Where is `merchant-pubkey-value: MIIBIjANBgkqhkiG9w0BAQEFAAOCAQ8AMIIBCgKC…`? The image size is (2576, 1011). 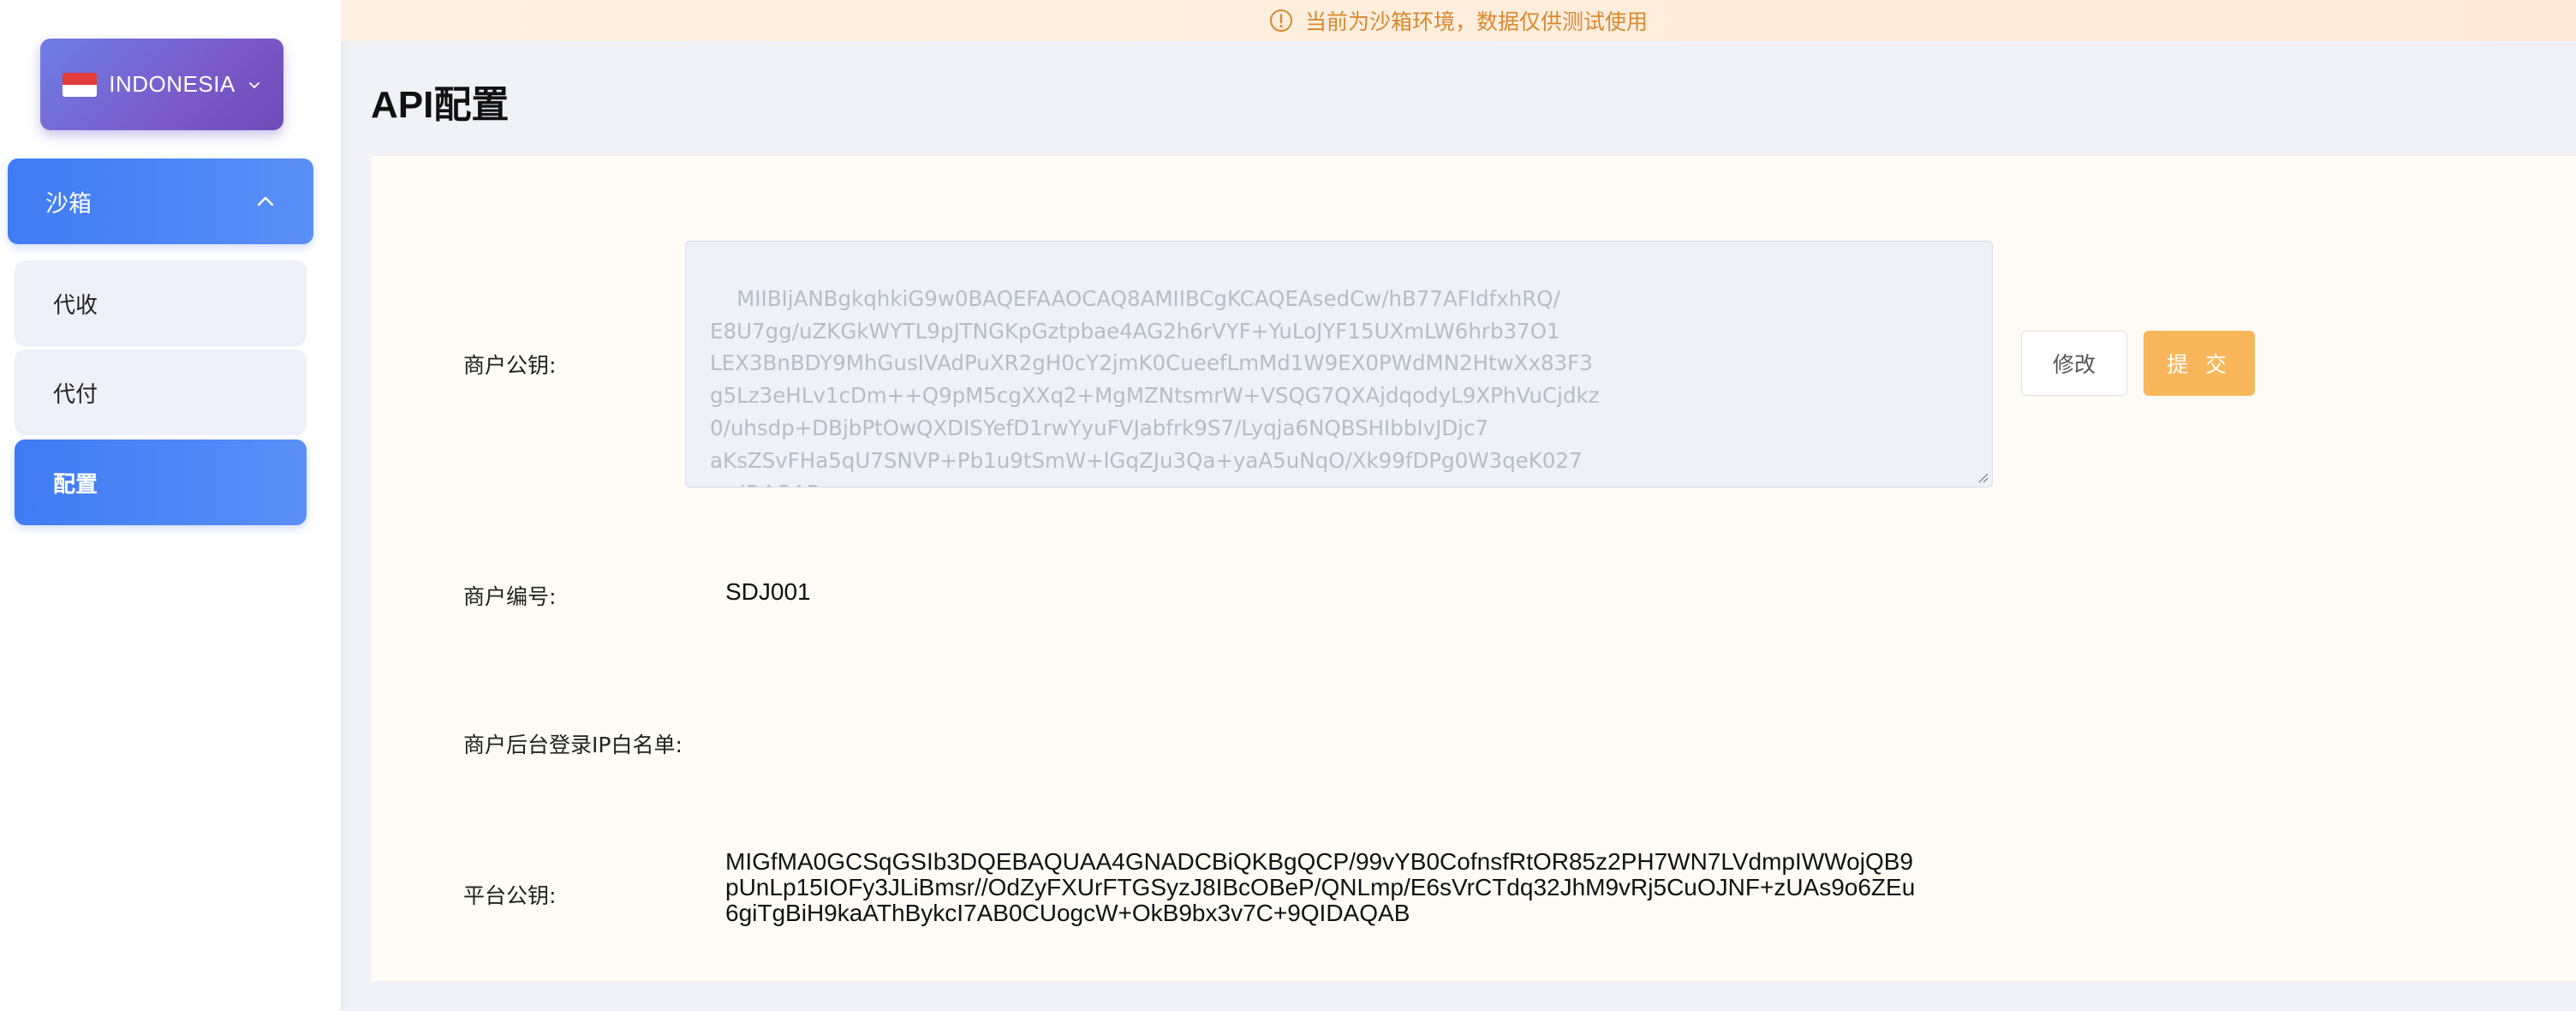 merchant-pubkey-value: MIIBIjANBgkqhkiG9w0BAQEFAAOCAQ8AMIIBCgKC… is located at coordinates (1155, 386).